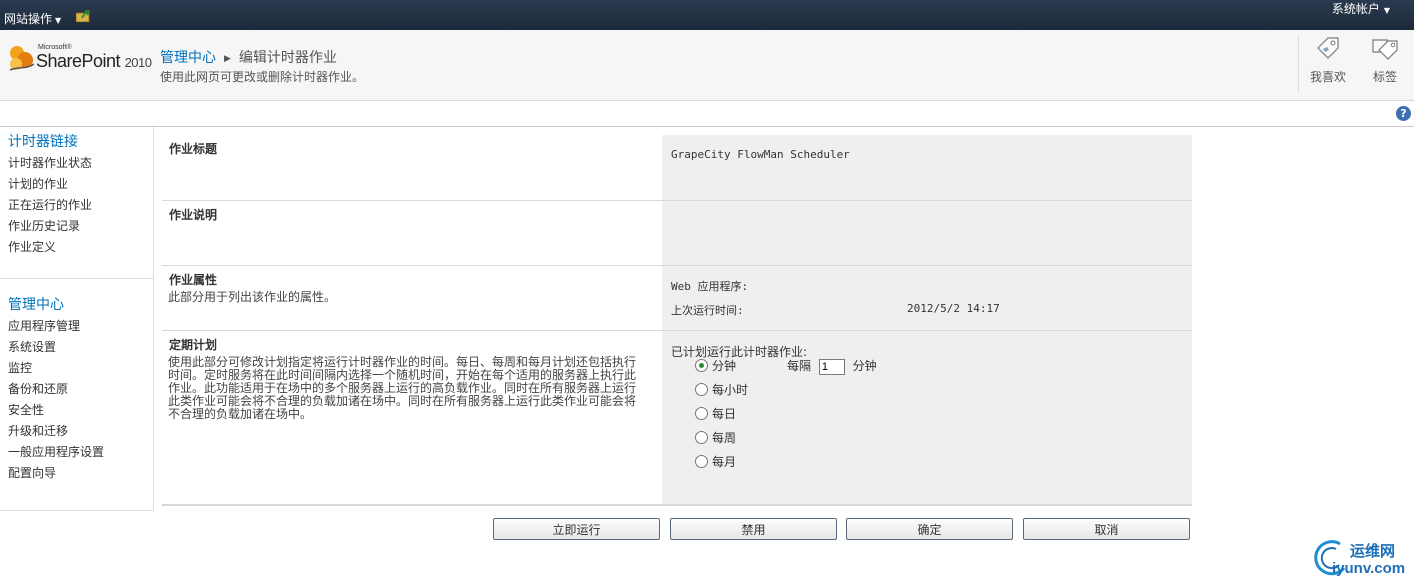 Image resolution: width=1414 pixels, height=586 pixels. I want to click on radio-label-monthly: 每月, so click(724, 462).